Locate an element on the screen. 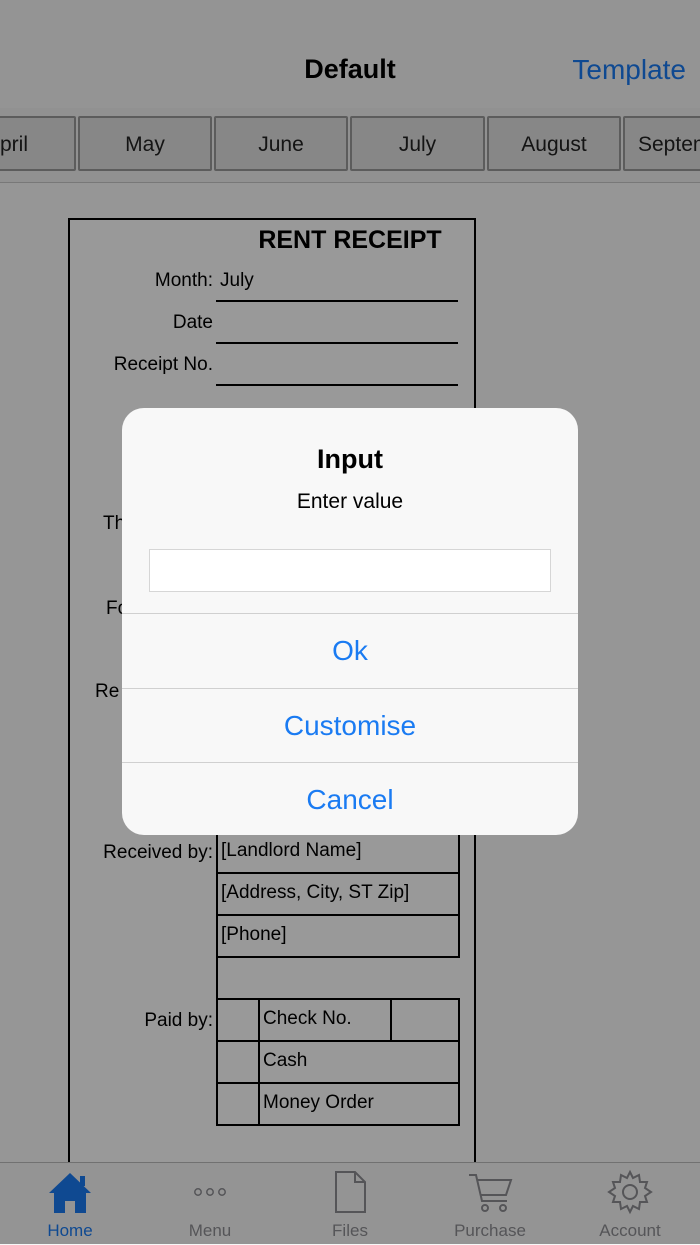  cancel-button: Cancel is located at coordinates (350, 798).